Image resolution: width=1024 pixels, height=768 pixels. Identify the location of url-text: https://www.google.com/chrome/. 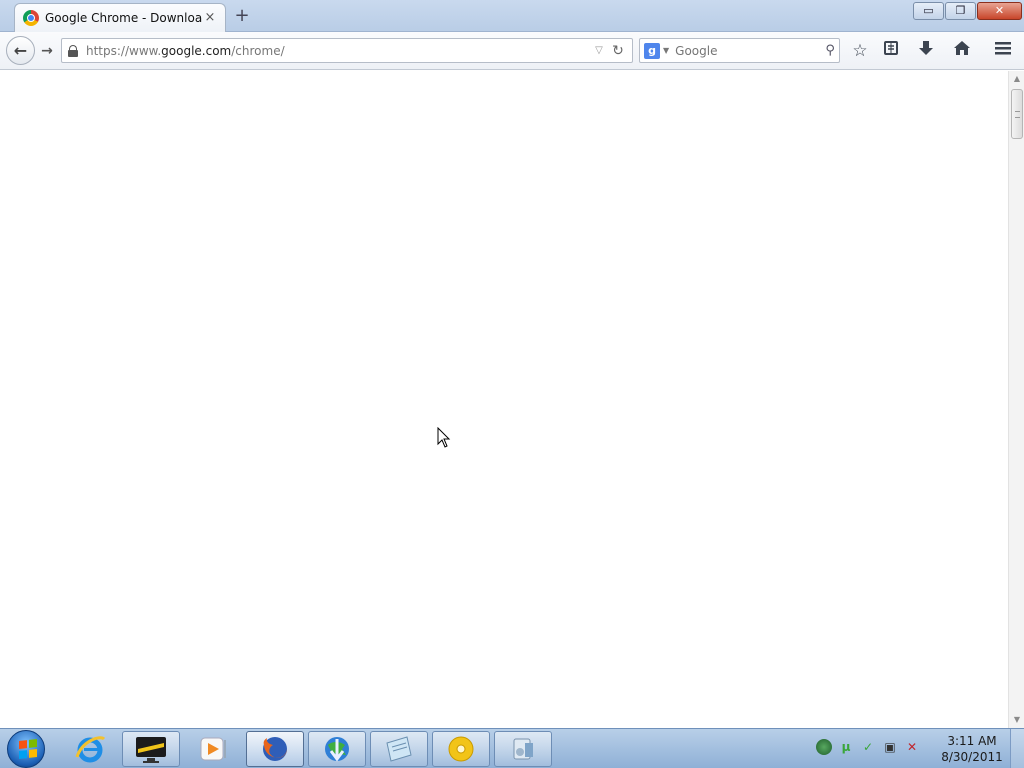
(339, 51).